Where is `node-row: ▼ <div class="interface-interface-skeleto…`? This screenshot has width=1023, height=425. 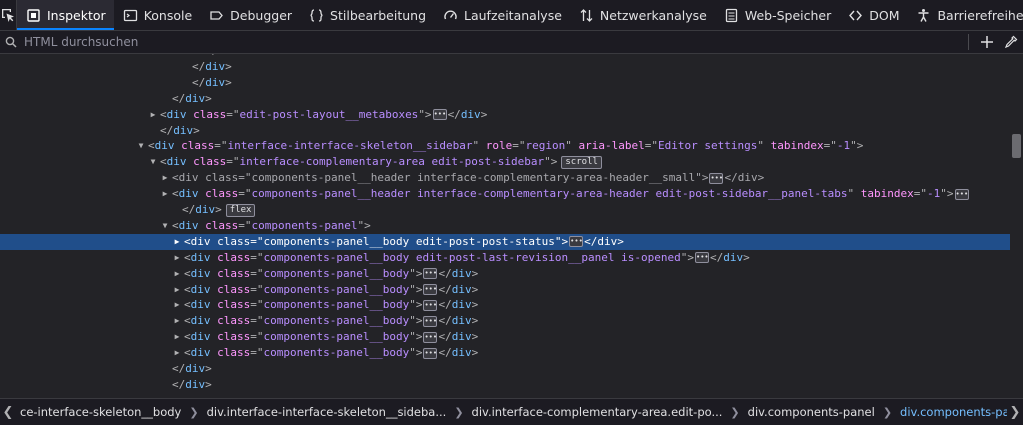
node-row: ▼ <div class="interface-interface-skeleto… is located at coordinates (505, 146).